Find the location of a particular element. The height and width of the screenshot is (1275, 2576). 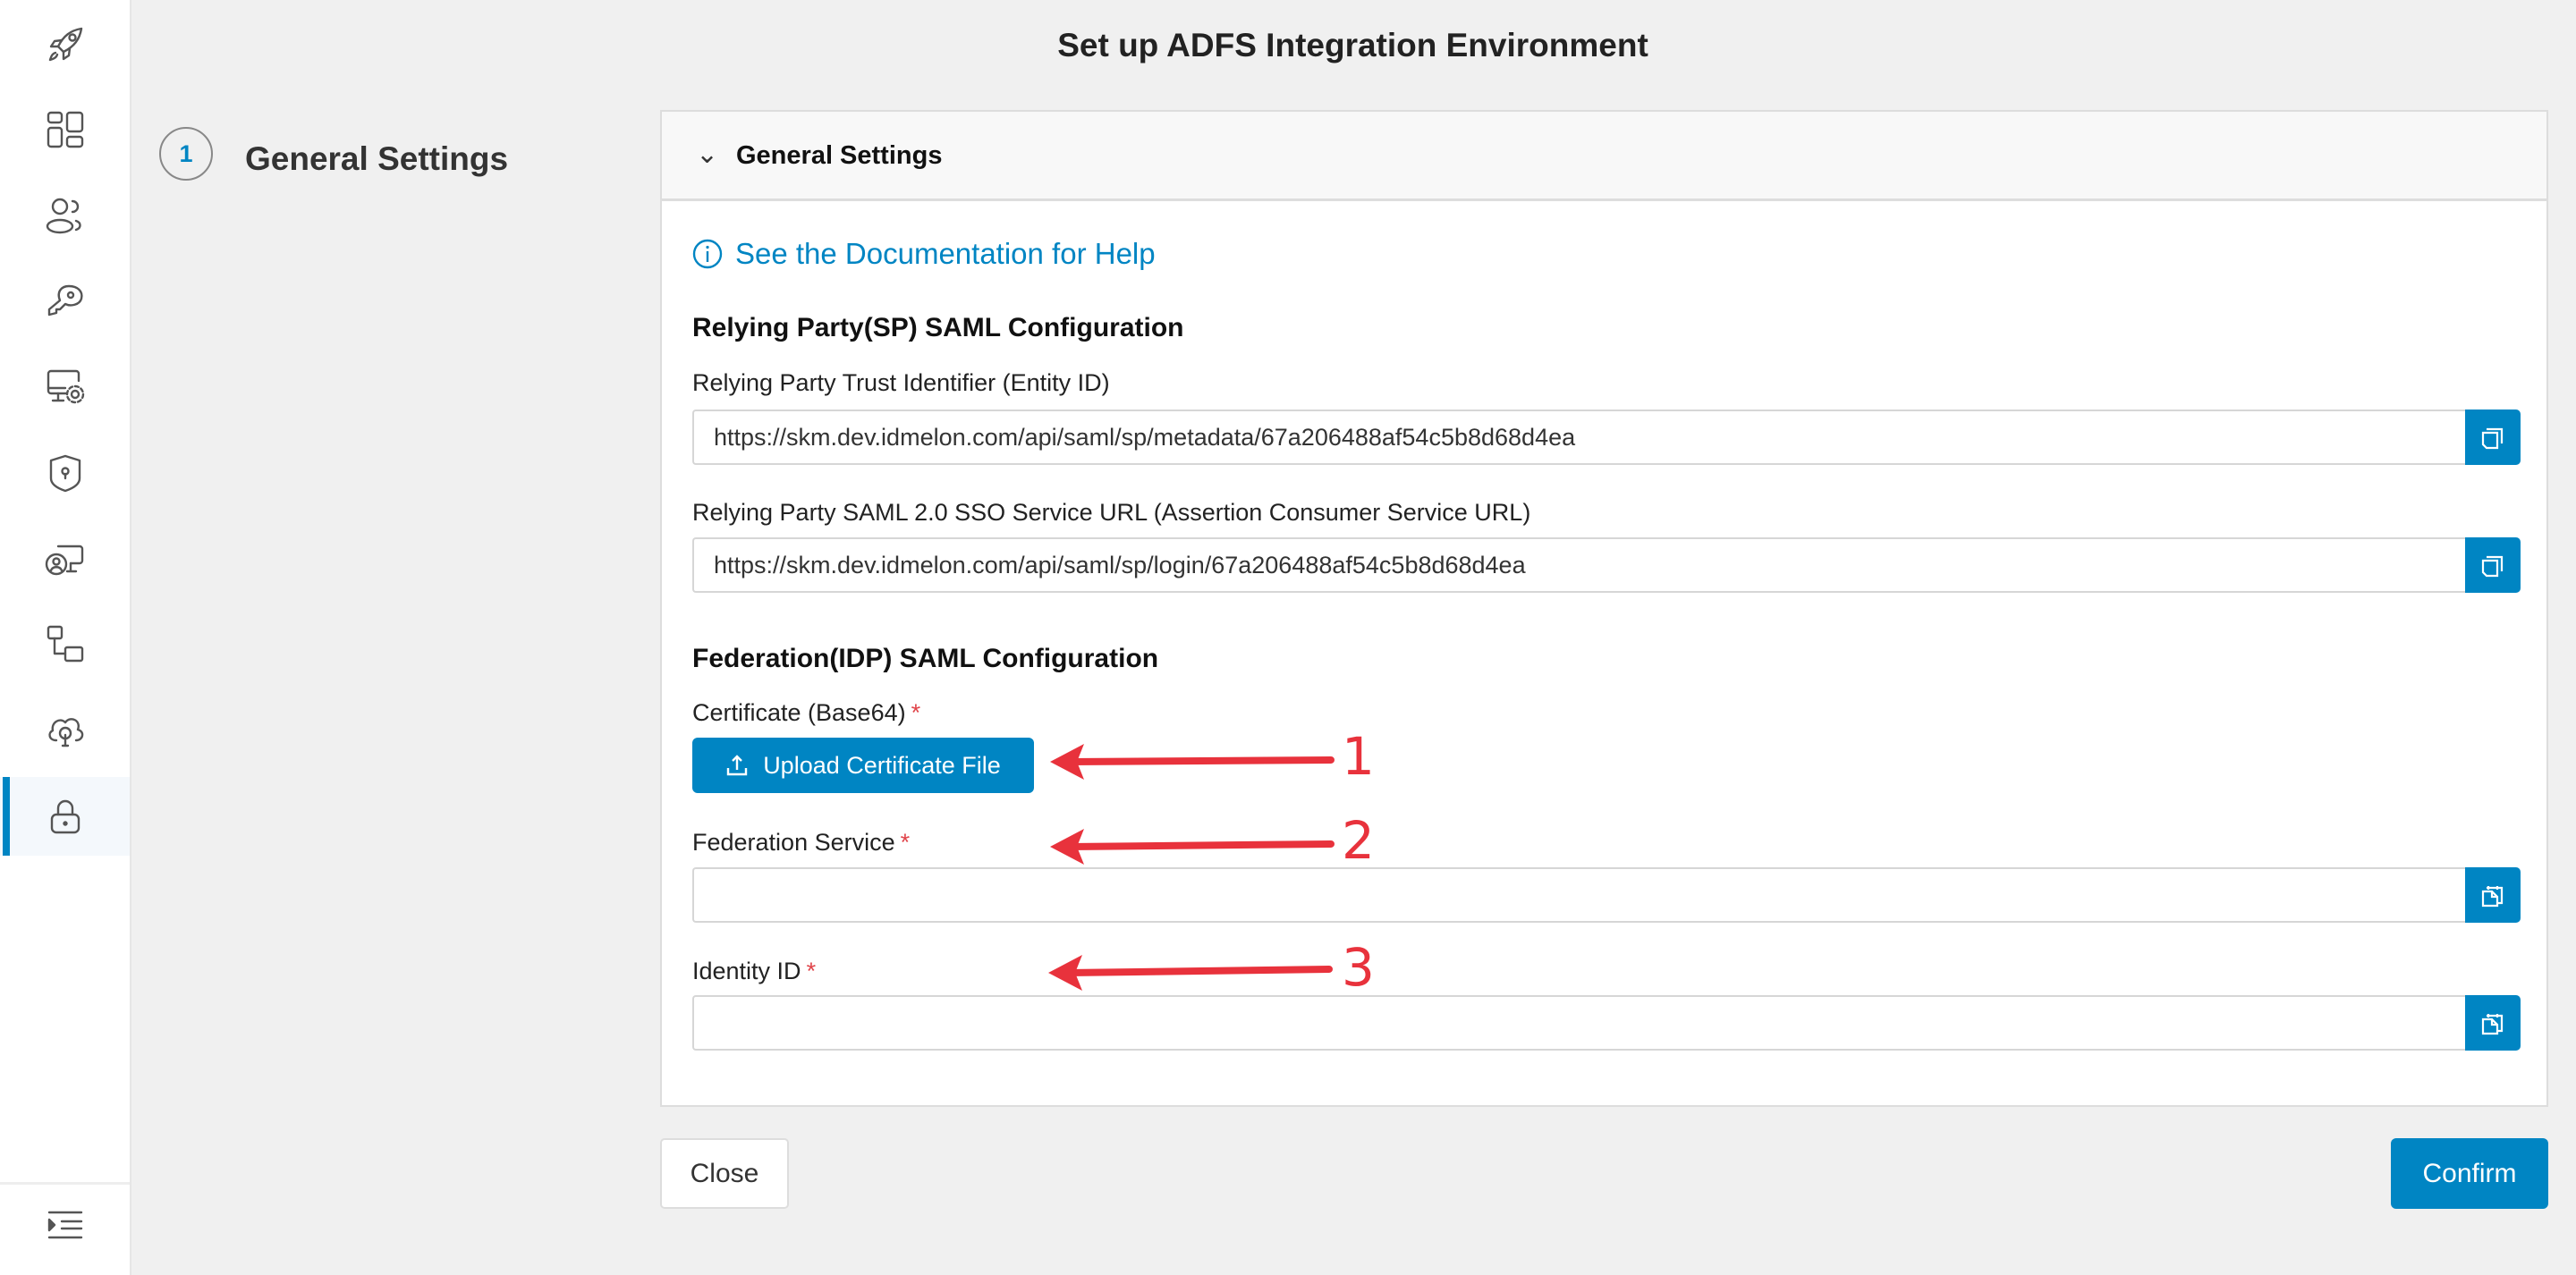

federation-service-label: Federation Service * is located at coordinates (801, 843).